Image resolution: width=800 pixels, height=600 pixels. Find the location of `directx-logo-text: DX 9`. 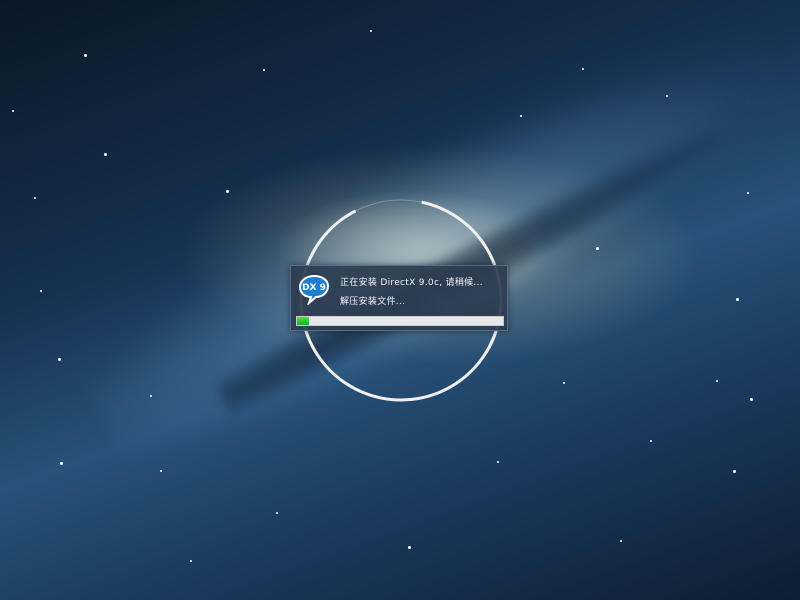

directx-logo-text: DX 9 is located at coordinates (314, 288).